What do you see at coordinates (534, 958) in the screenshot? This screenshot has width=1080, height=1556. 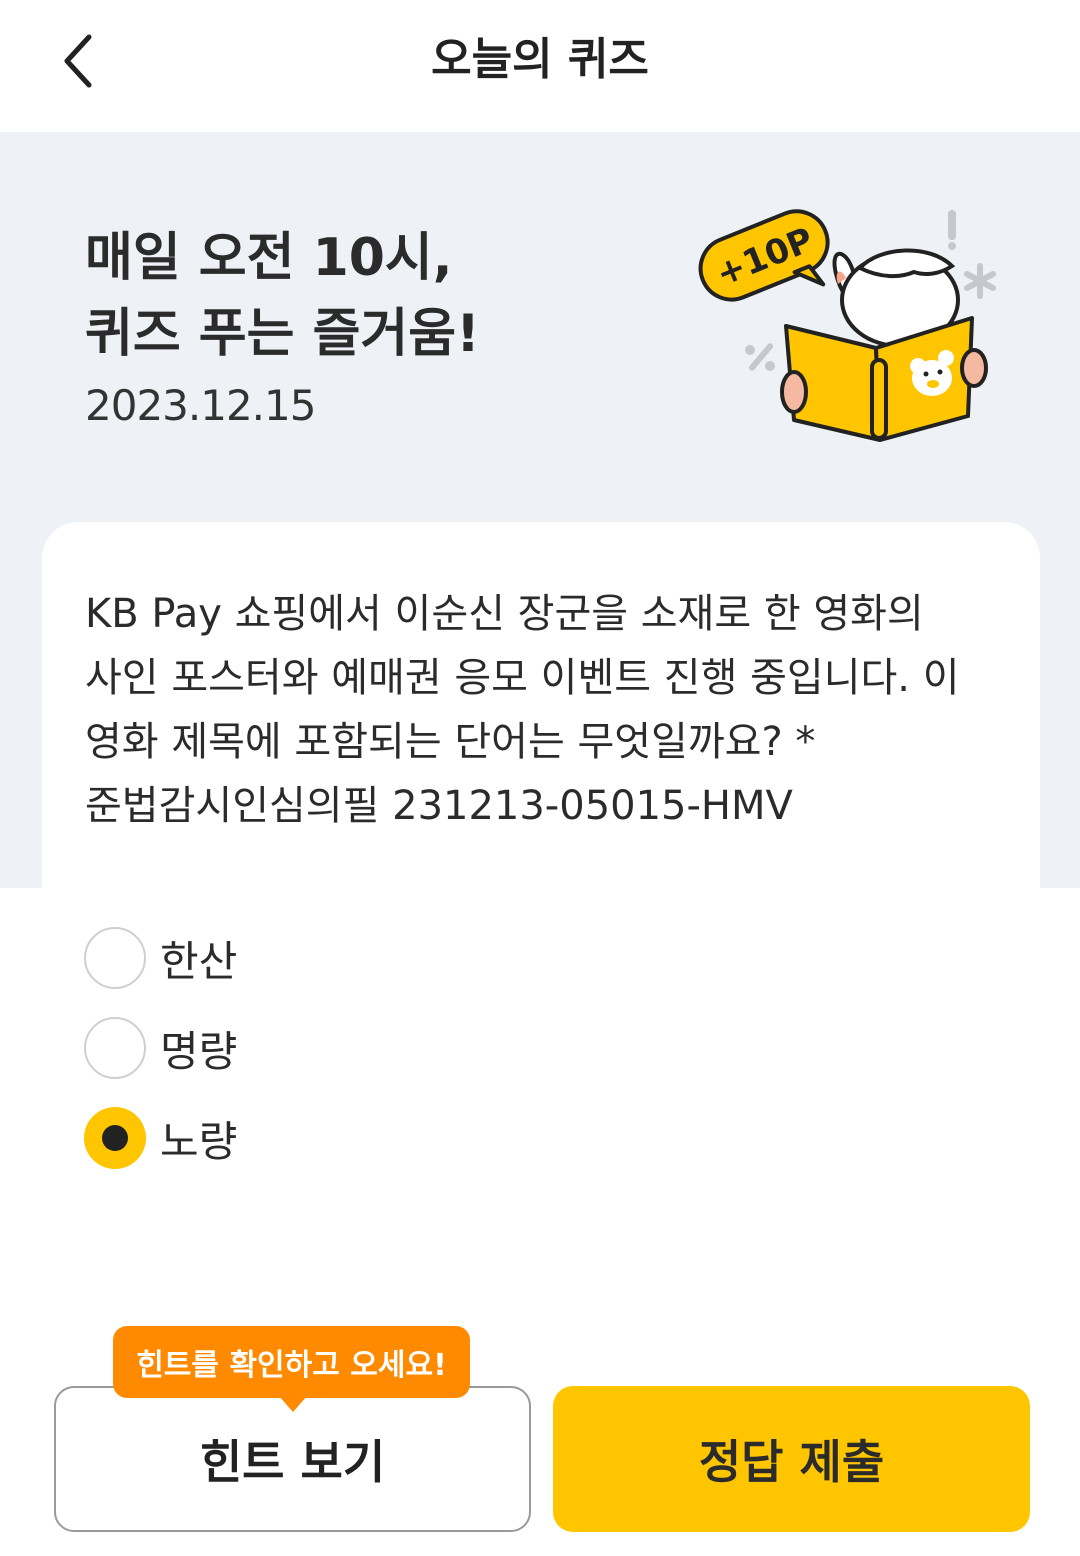 I see `option-hansan: 한산` at bounding box center [534, 958].